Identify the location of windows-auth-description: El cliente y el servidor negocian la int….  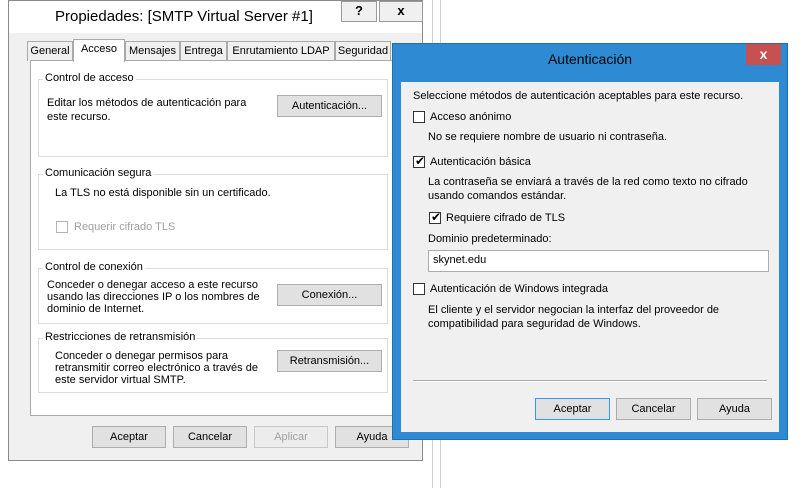
(574, 317).